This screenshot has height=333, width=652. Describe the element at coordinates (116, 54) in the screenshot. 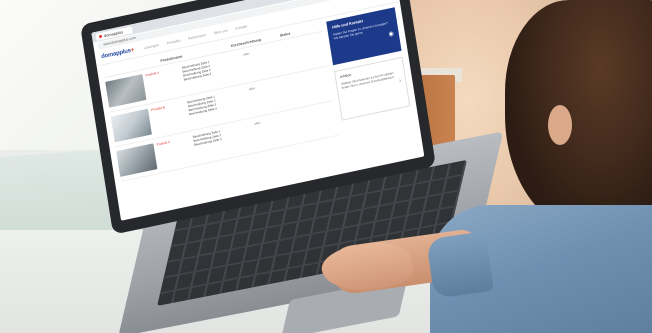

I see `logo-text: domapplus` at that location.